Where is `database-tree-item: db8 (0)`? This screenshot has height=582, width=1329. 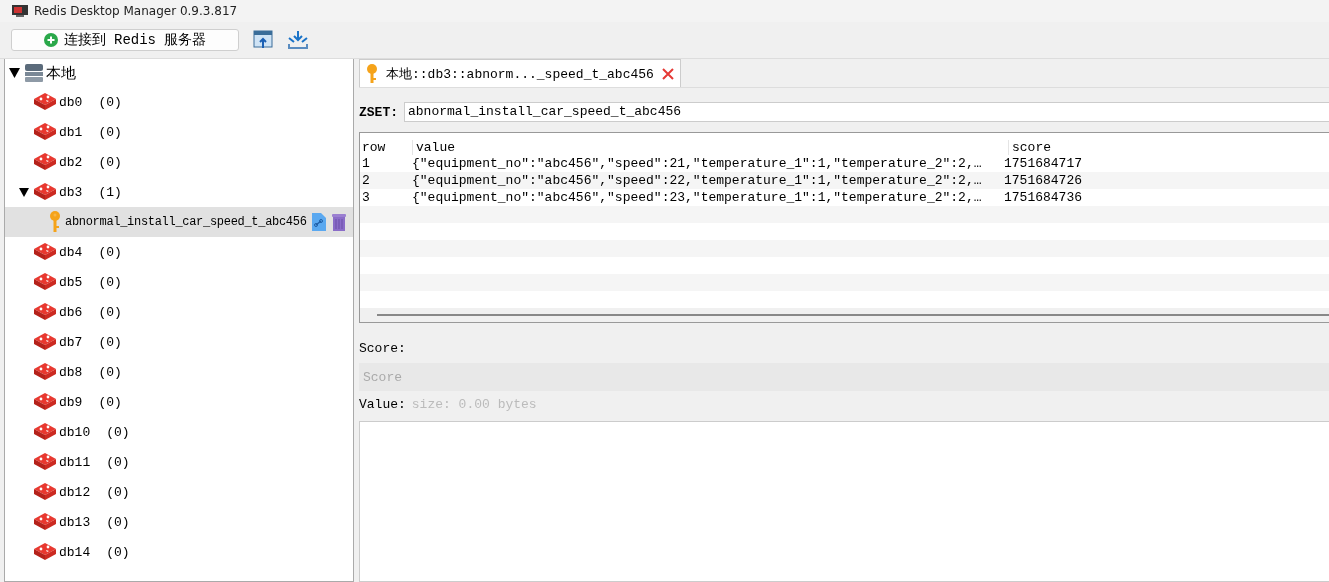 database-tree-item: db8 (0) is located at coordinates (179, 372).